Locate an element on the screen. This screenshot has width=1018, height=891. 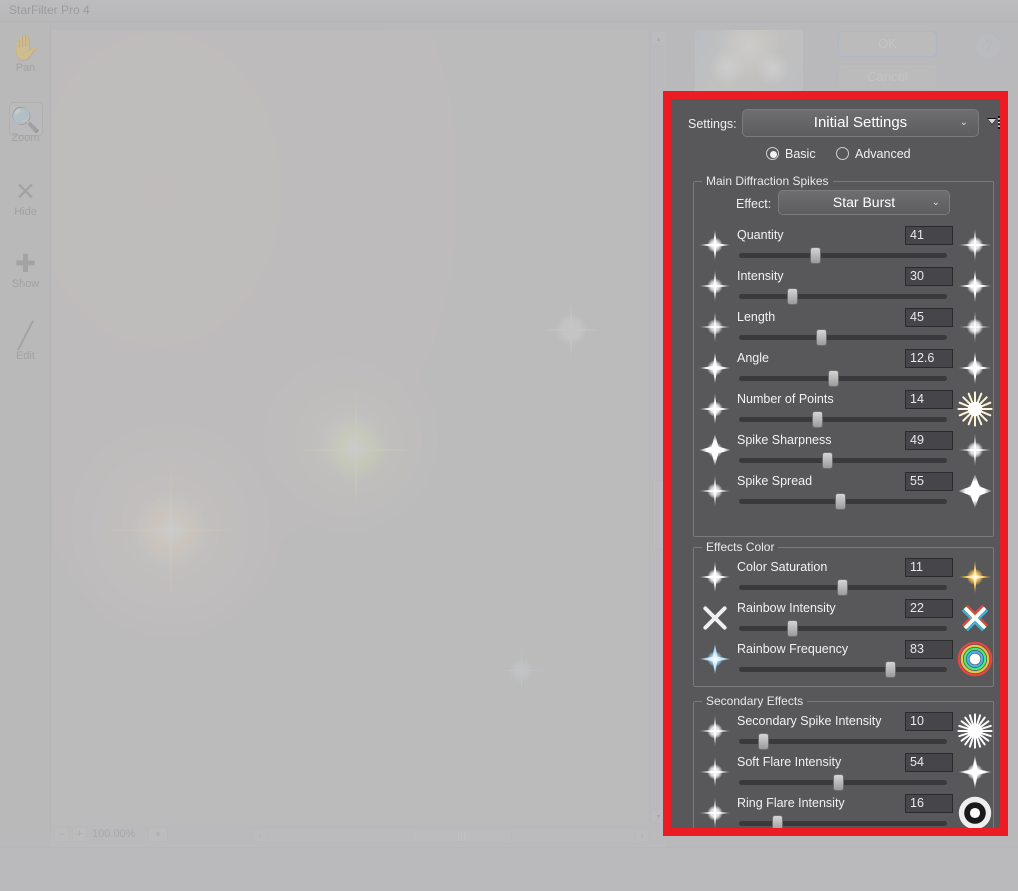
tool-hide: ✕ Hide is located at coordinates (25, 196).